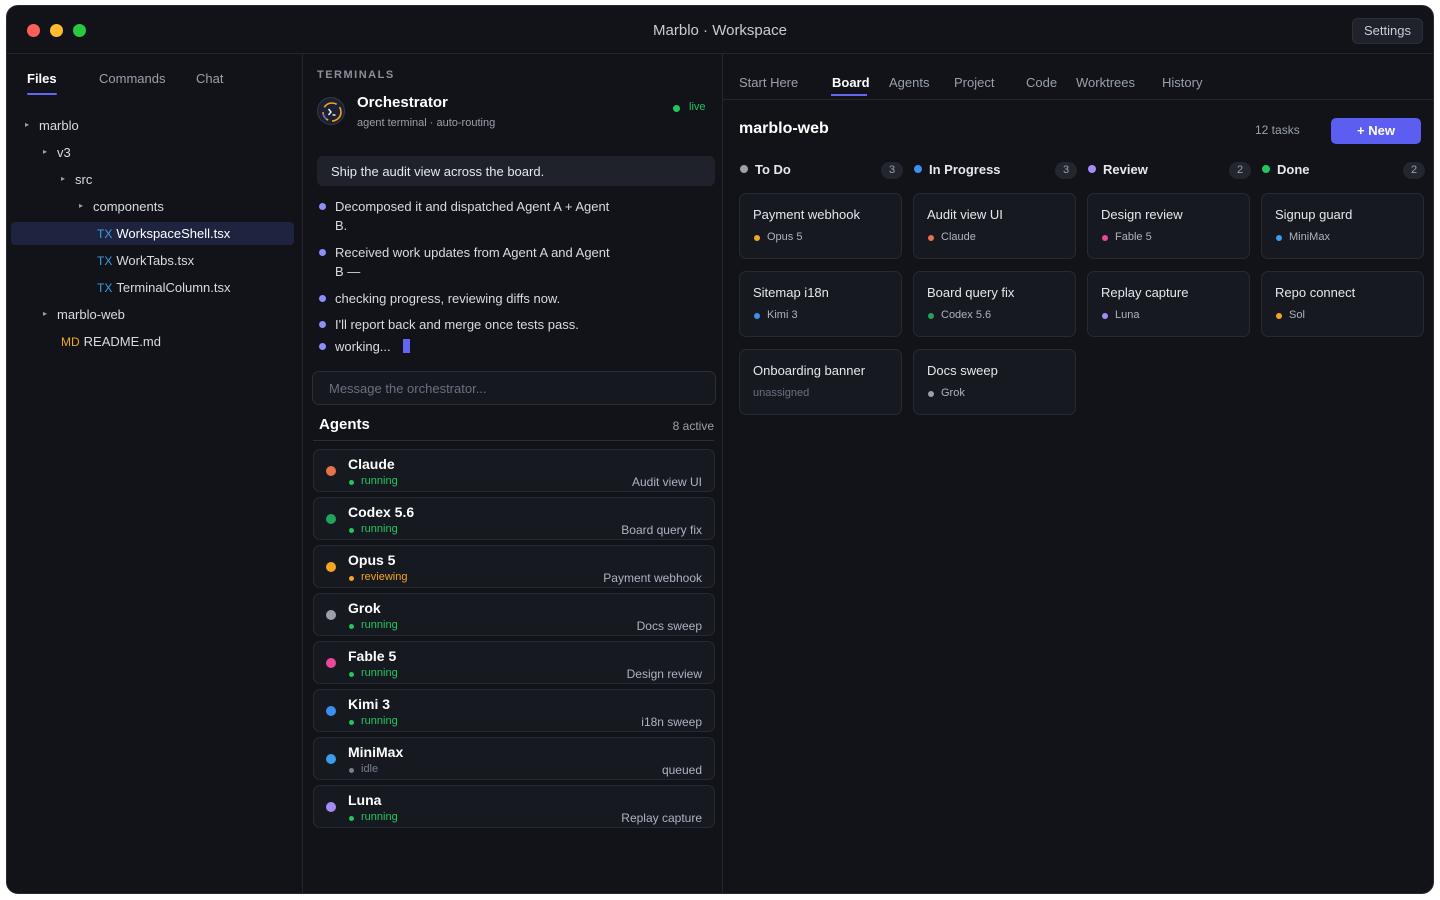  I want to click on tree-file-terminalcolumn: TX TerminalColumn.tsx, so click(152, 287).